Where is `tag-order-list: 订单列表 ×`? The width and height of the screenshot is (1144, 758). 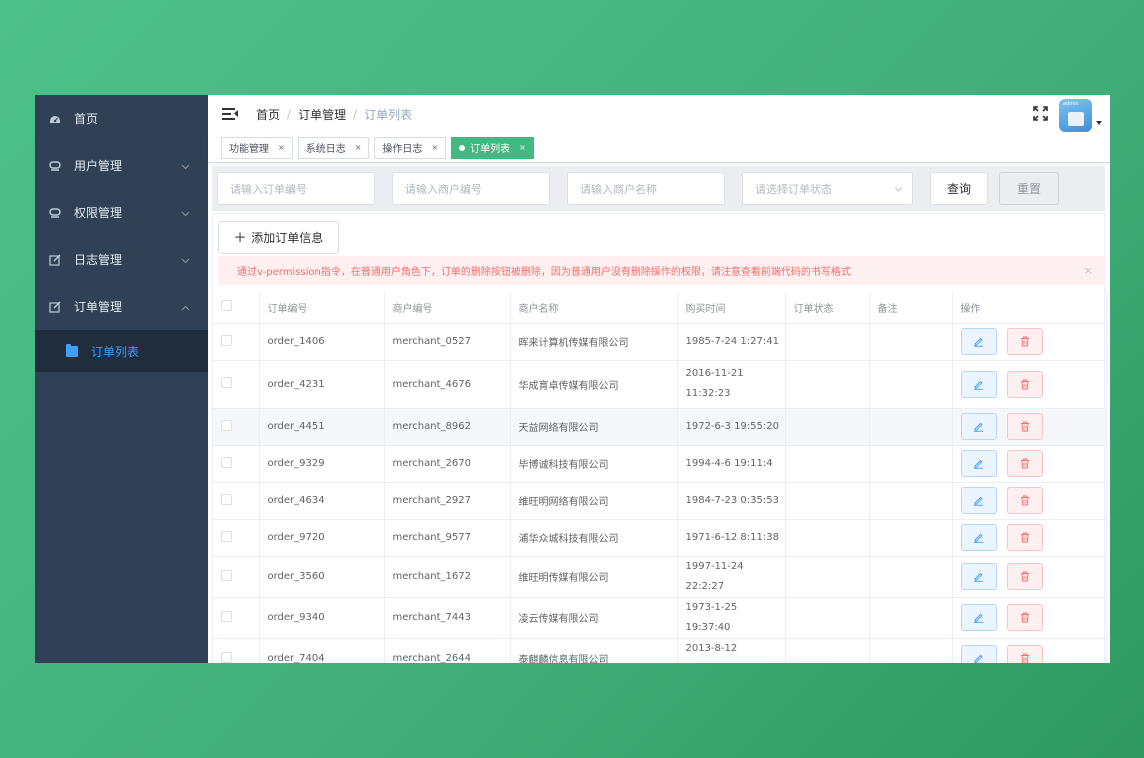 tag-order-list: 订单列表 × is located at coordinates (492, 147).